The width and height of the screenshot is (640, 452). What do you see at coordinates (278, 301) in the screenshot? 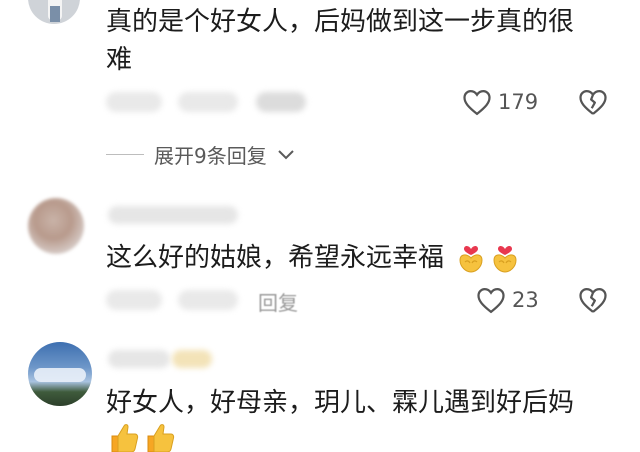
I see `reply-button: 回复` at bounding box center [278, 301].